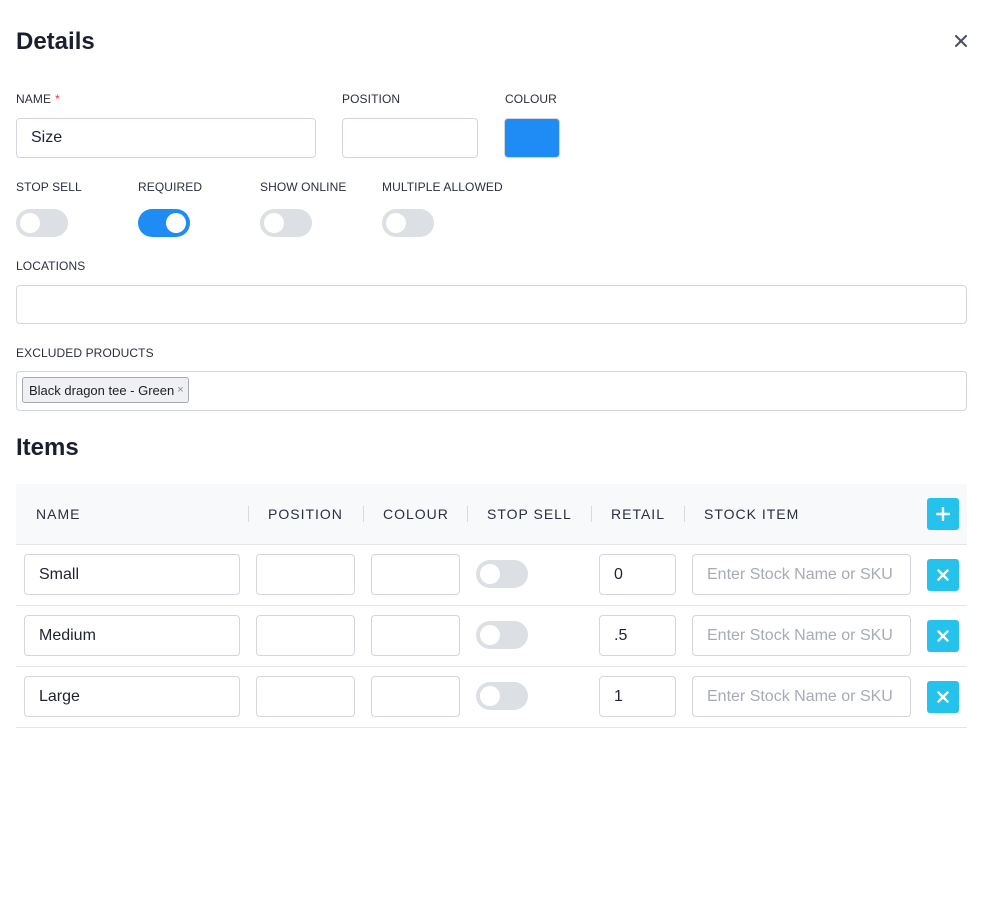 This screenshot has height=924, width=983. I want to click on excluded-products-input: Black dragon tee - Green ×, so click(491, 391).